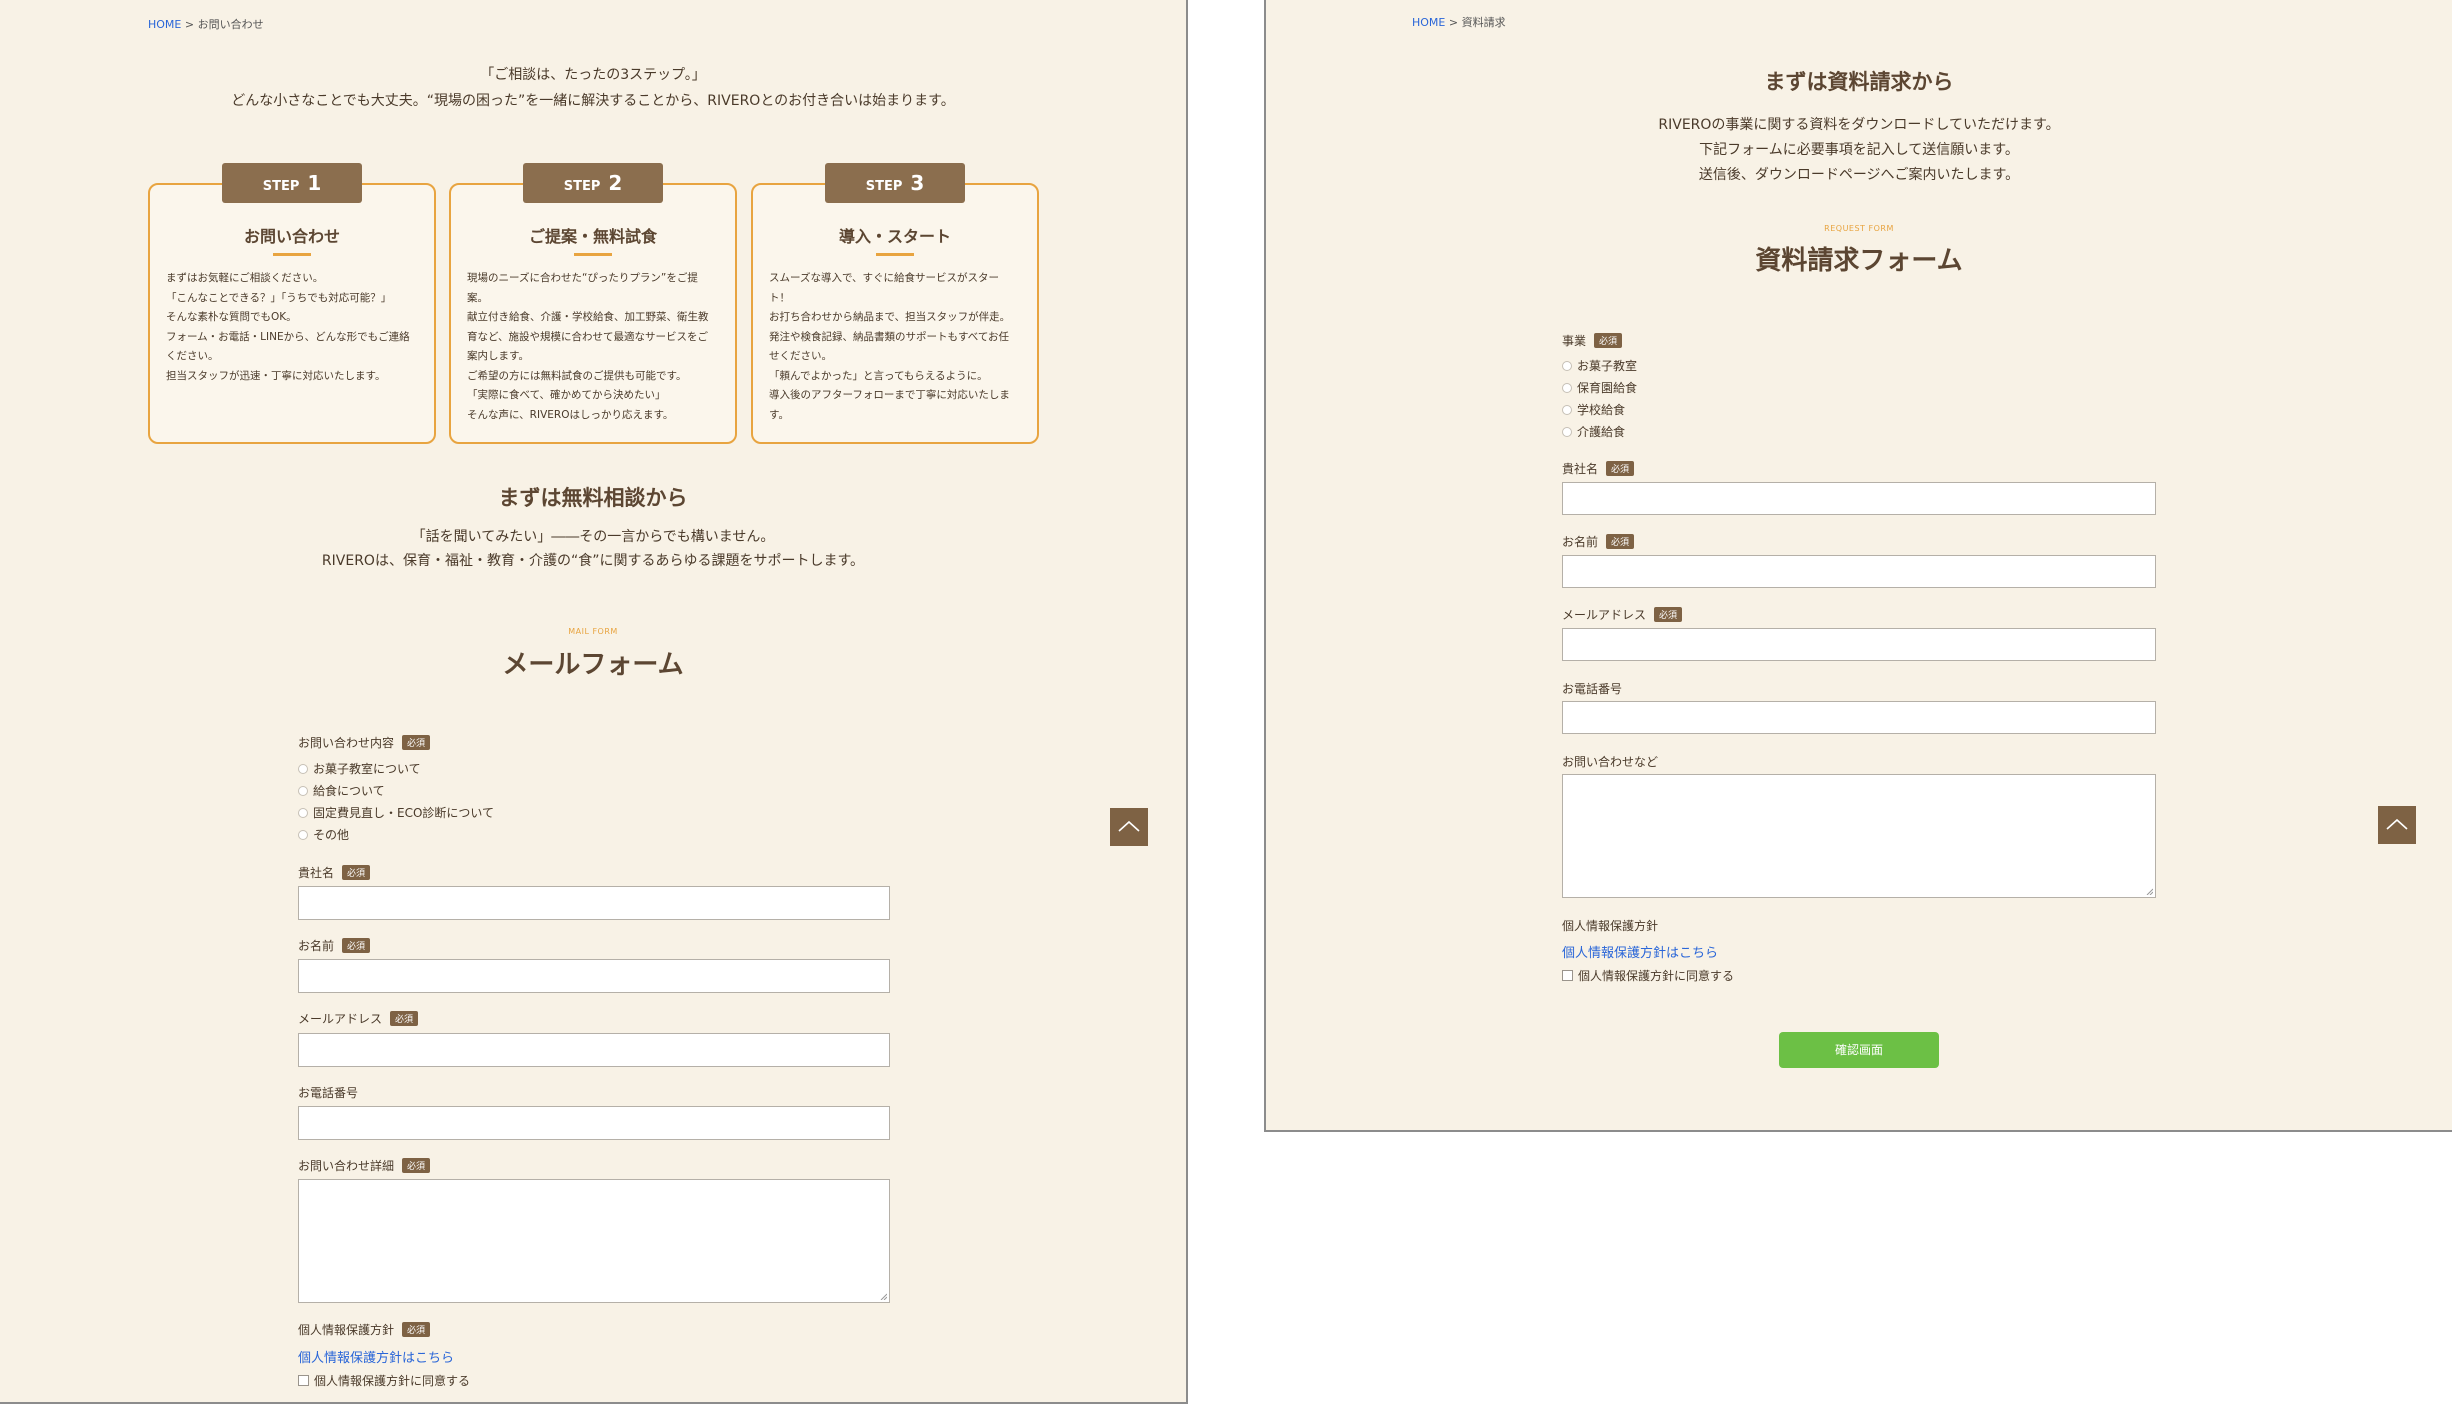 Image resolution: width=2452 pixels, height=1404 pixels. Describe the element at coordinates (615, 183) in the screenshot. I see `step-number: 2` at that location.